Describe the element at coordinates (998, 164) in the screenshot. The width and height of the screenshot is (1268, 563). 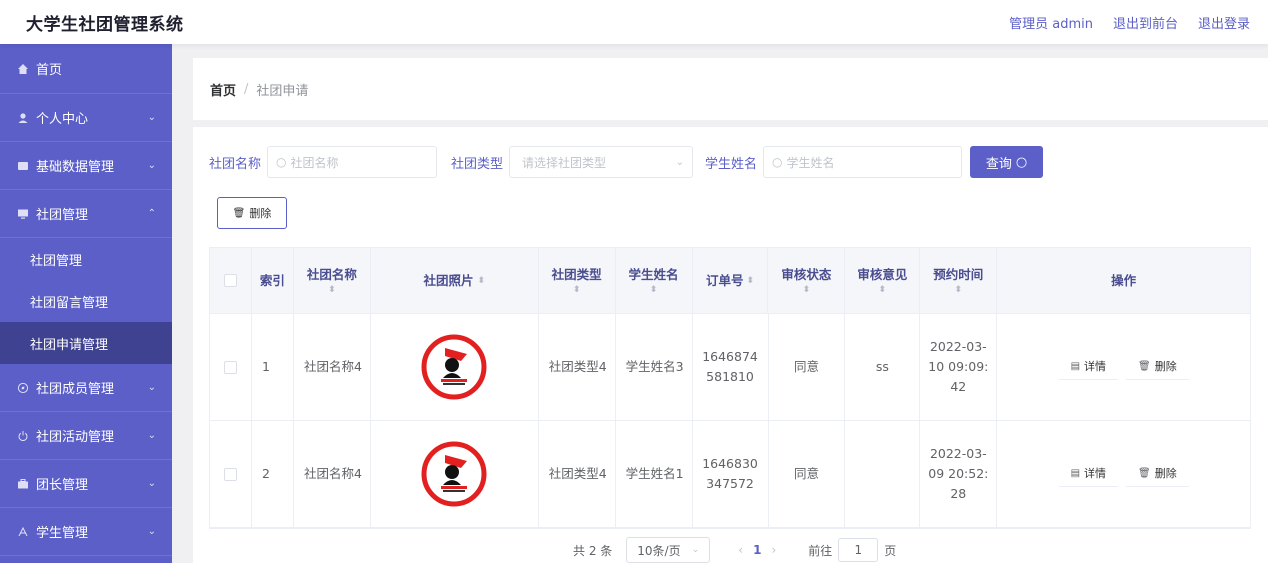
I see `query-button-label: 查询` at that location.